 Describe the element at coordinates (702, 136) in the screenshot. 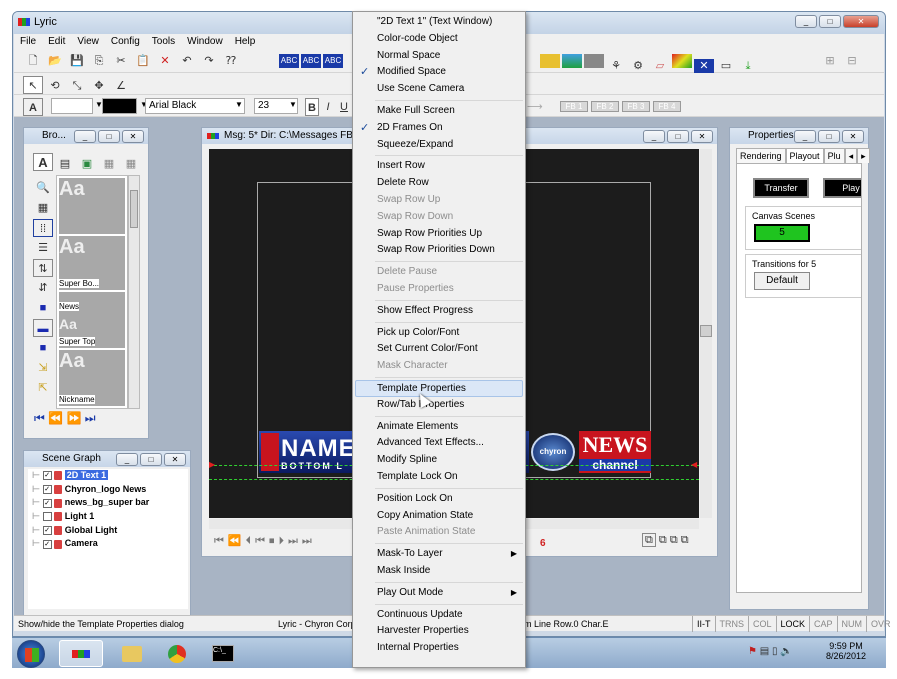

I see `canvas-close-button: ✕` at that location.